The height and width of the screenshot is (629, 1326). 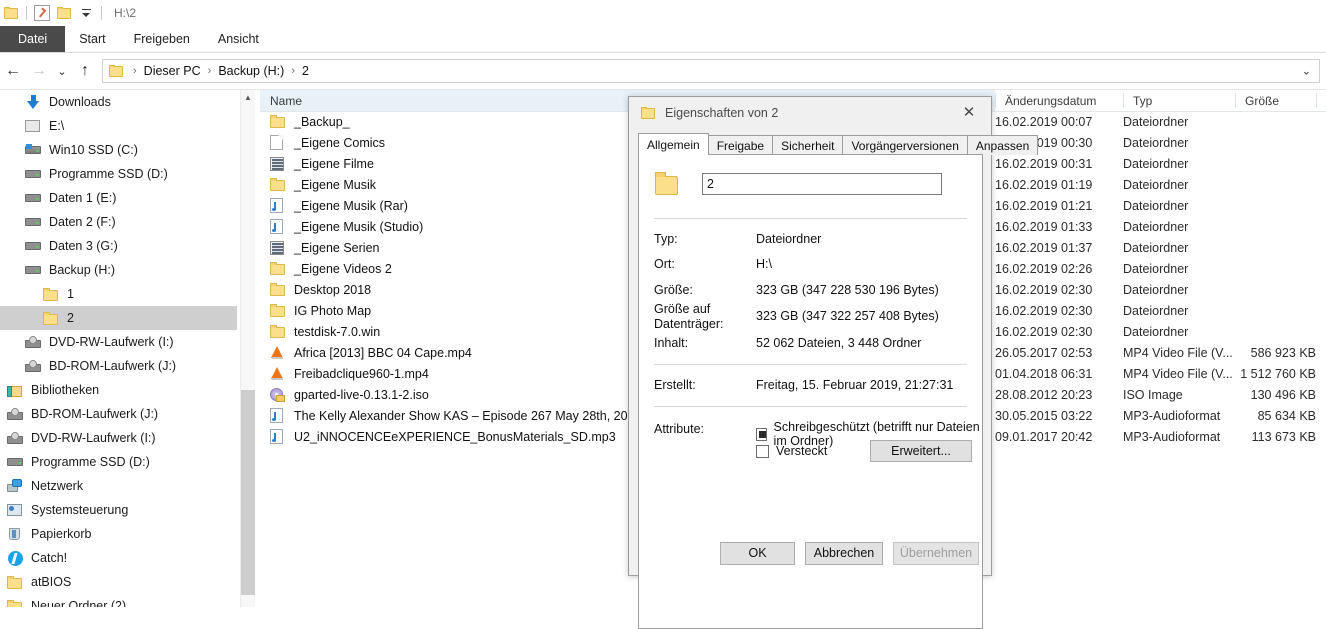 What do you see at coordinates (118, 198) in the screenshot?
I see `sidebar-item-daten-1-e: Daten 1 (E:)` at bounding box center [118, 198].